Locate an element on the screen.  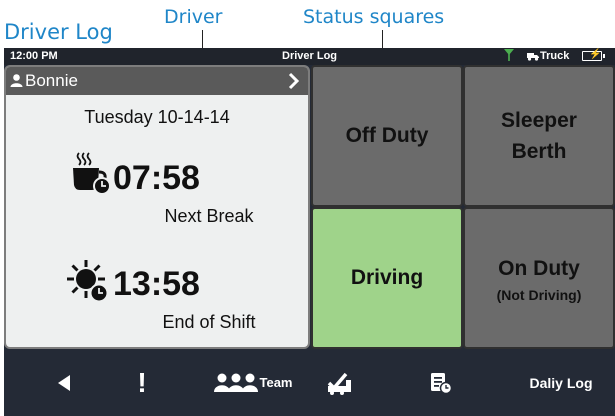
next-break-time: 07:58 is located at coordinates (156, 178).